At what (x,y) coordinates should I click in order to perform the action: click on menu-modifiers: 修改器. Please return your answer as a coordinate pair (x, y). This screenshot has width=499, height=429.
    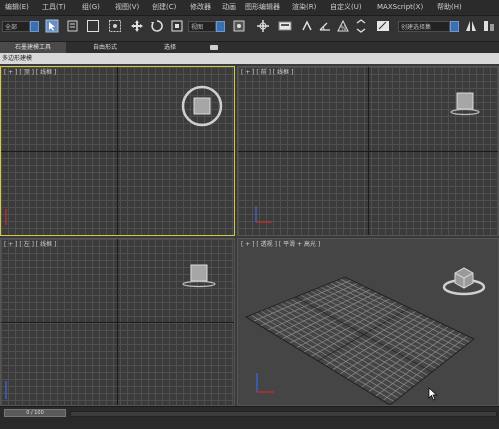
    Looking at the image, I should click on (200, 7).